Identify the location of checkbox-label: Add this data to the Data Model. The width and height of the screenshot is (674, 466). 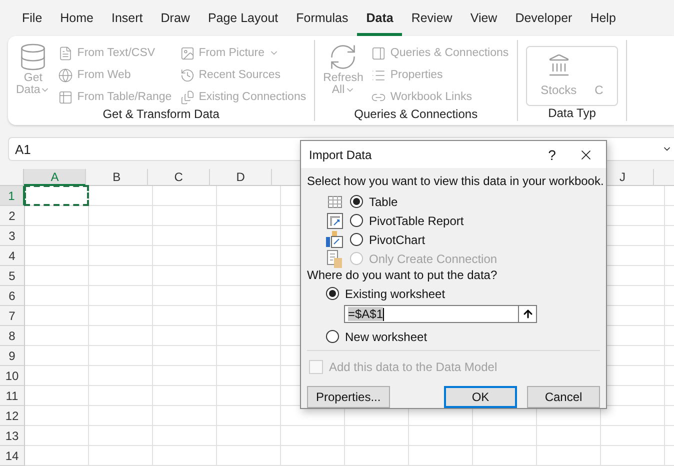
(413, 367).